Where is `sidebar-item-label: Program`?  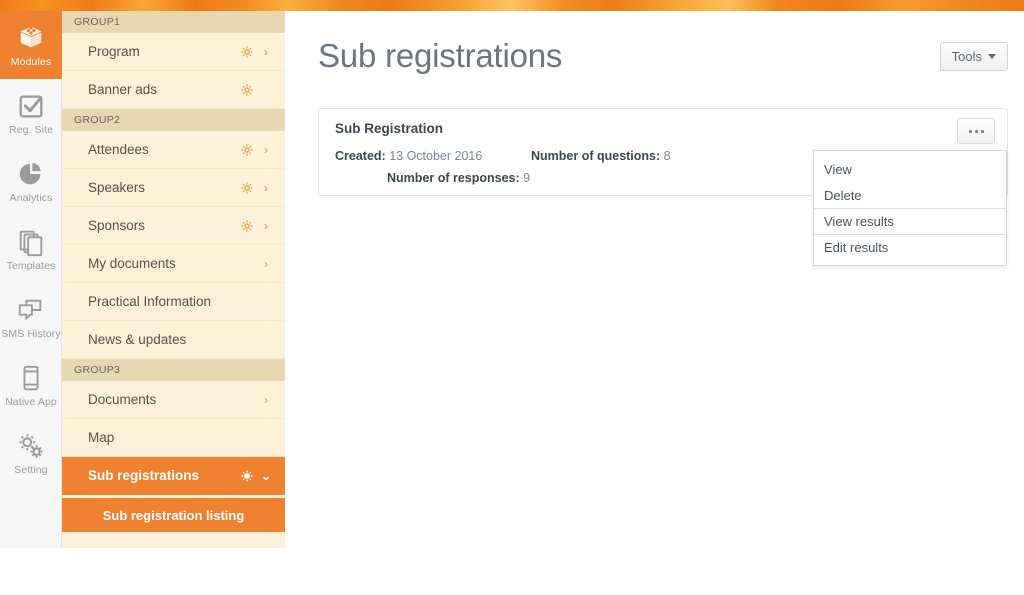 sidebar-item-label: Program is located at coordinates (114, 51).